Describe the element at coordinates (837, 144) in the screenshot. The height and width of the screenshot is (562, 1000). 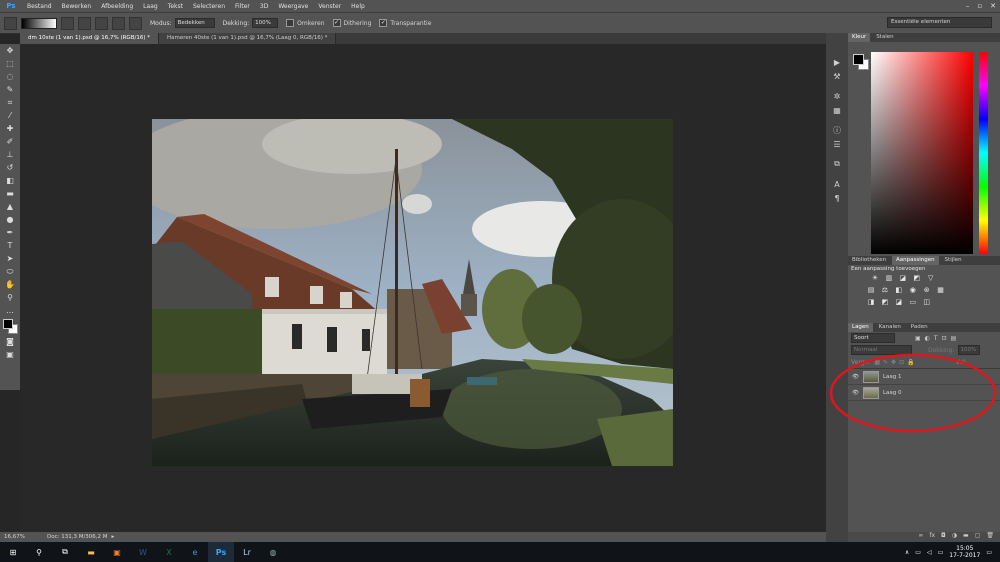
I see `properties-icon: ☰` at that location.